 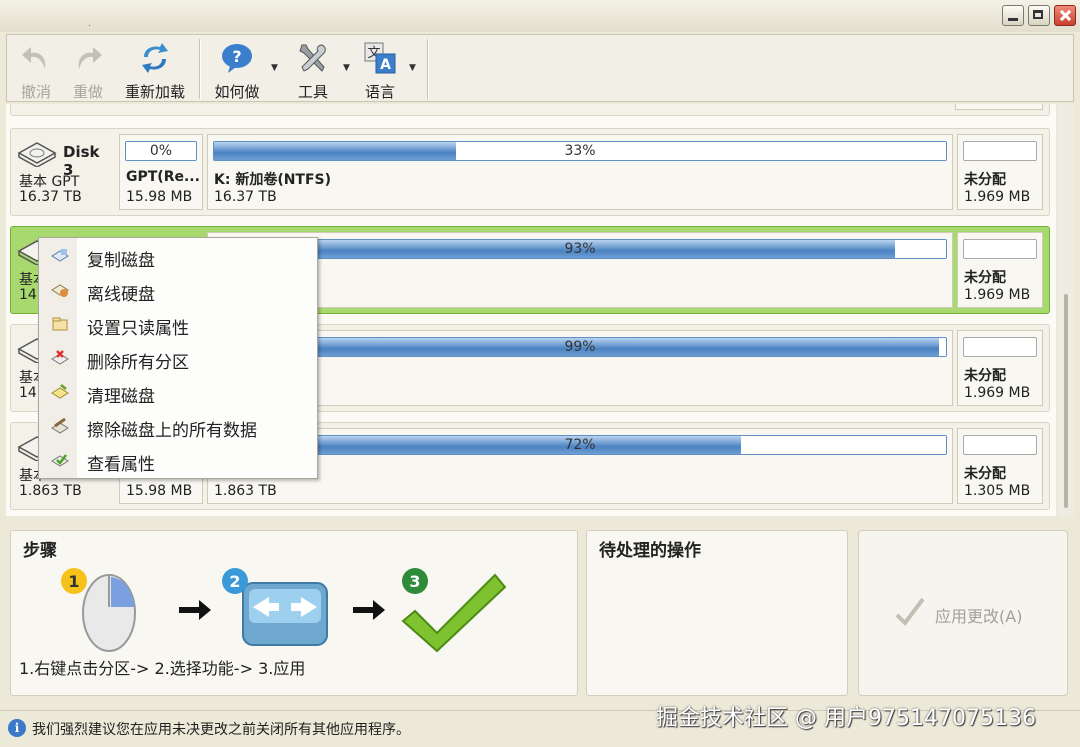 I want to click on redo-label: 重做, so click(x=87, y=92).